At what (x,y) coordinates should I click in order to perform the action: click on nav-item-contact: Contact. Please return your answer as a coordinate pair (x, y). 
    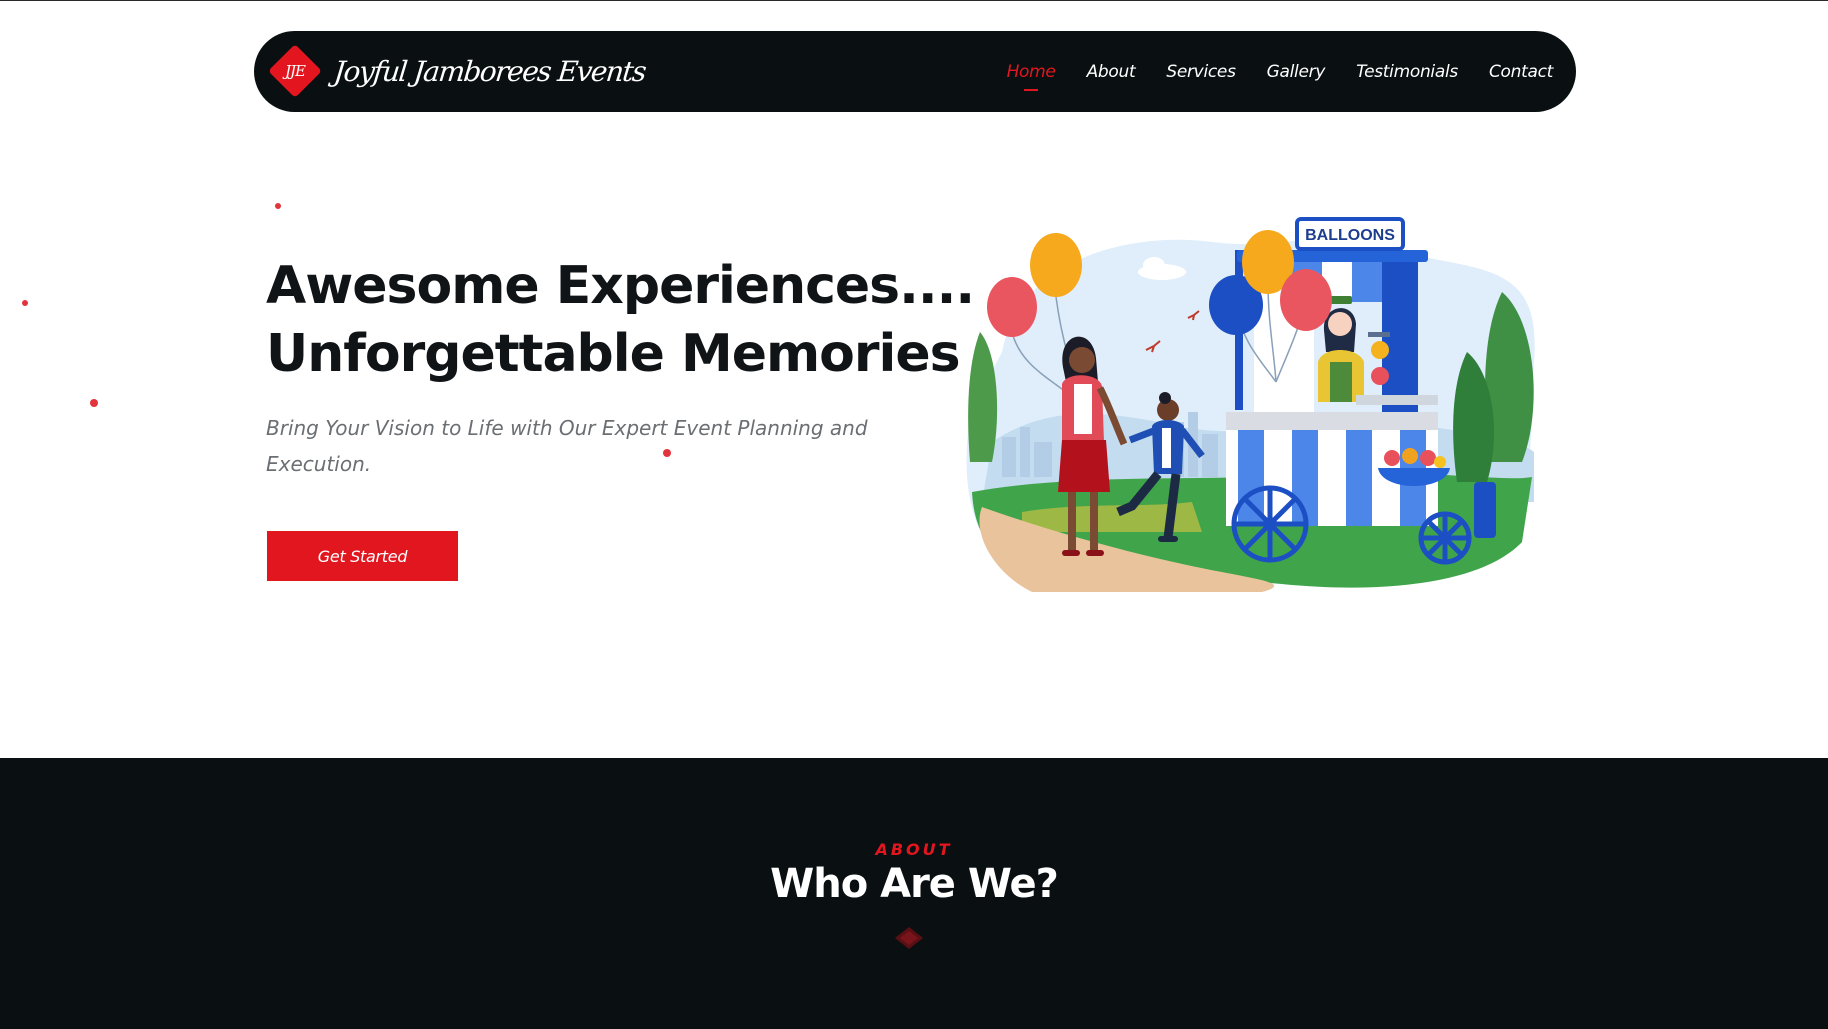
    Looking at the image, I should click on (1521, 72).